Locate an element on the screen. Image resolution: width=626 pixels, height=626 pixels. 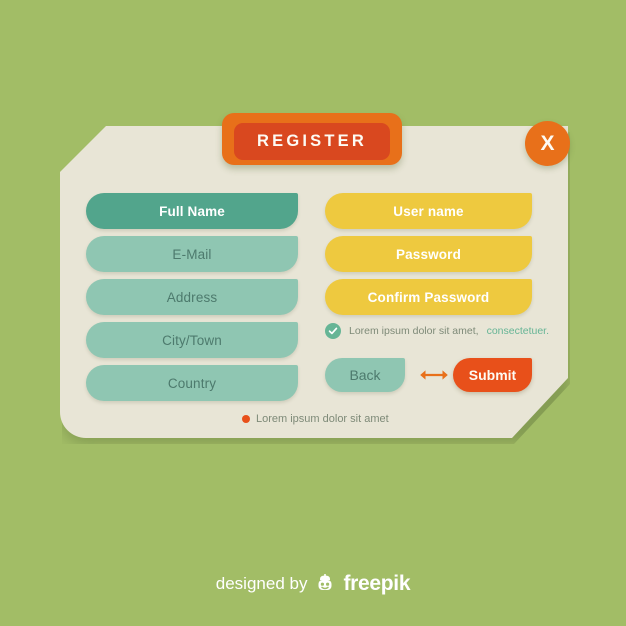
page-title: REGISTER is located at coordinates (312, 141).